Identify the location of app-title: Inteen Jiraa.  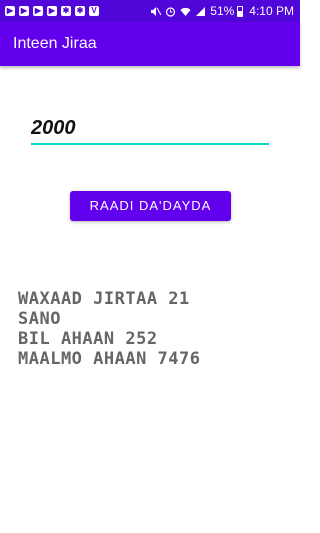
(55, 43).